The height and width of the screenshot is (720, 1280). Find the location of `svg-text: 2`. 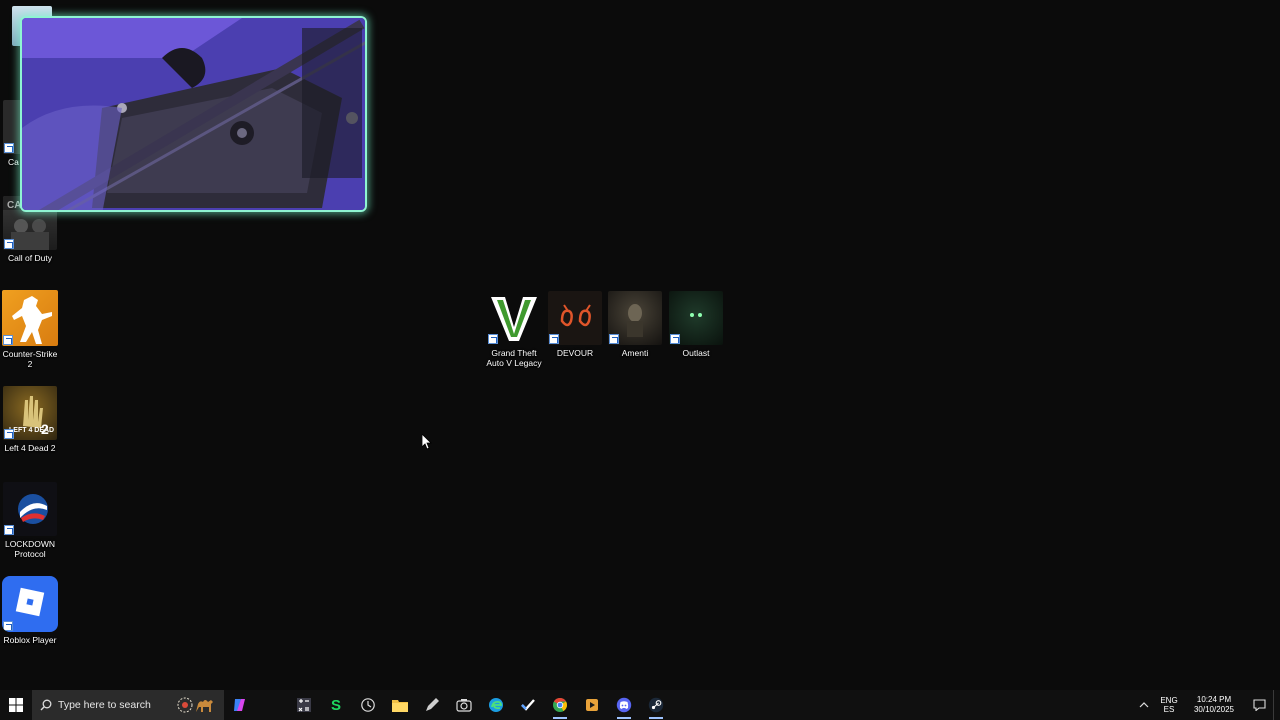

svg-text: 2 is located at coordinates (45, 429).